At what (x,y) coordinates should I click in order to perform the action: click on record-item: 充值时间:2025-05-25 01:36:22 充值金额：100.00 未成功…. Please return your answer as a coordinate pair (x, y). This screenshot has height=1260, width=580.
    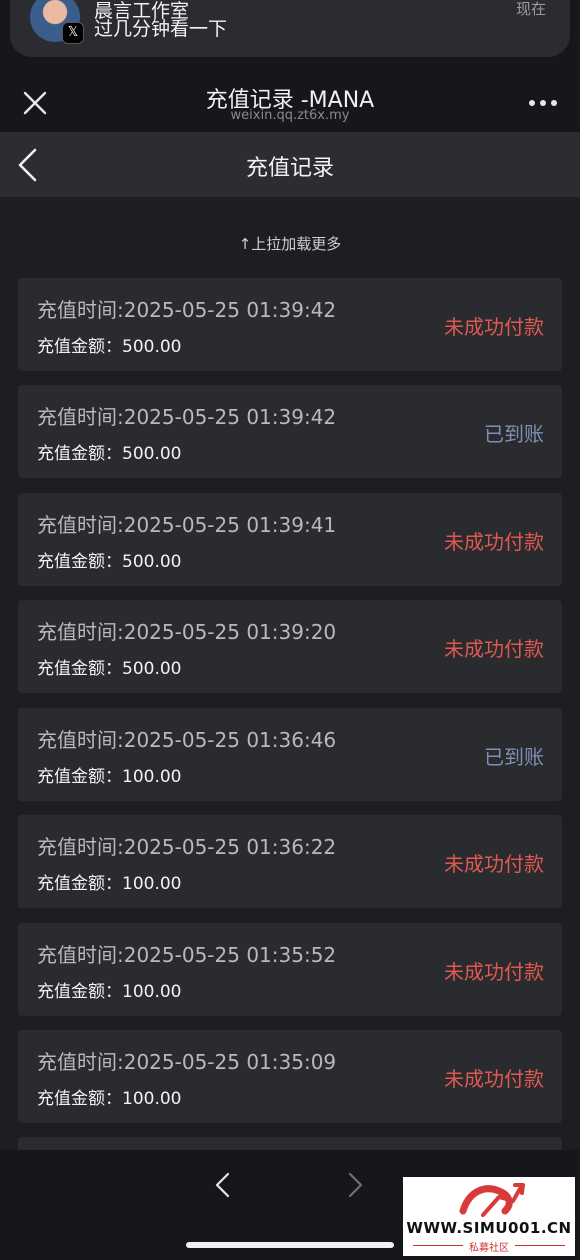
    Looking at the image, I should click on (290, 861).